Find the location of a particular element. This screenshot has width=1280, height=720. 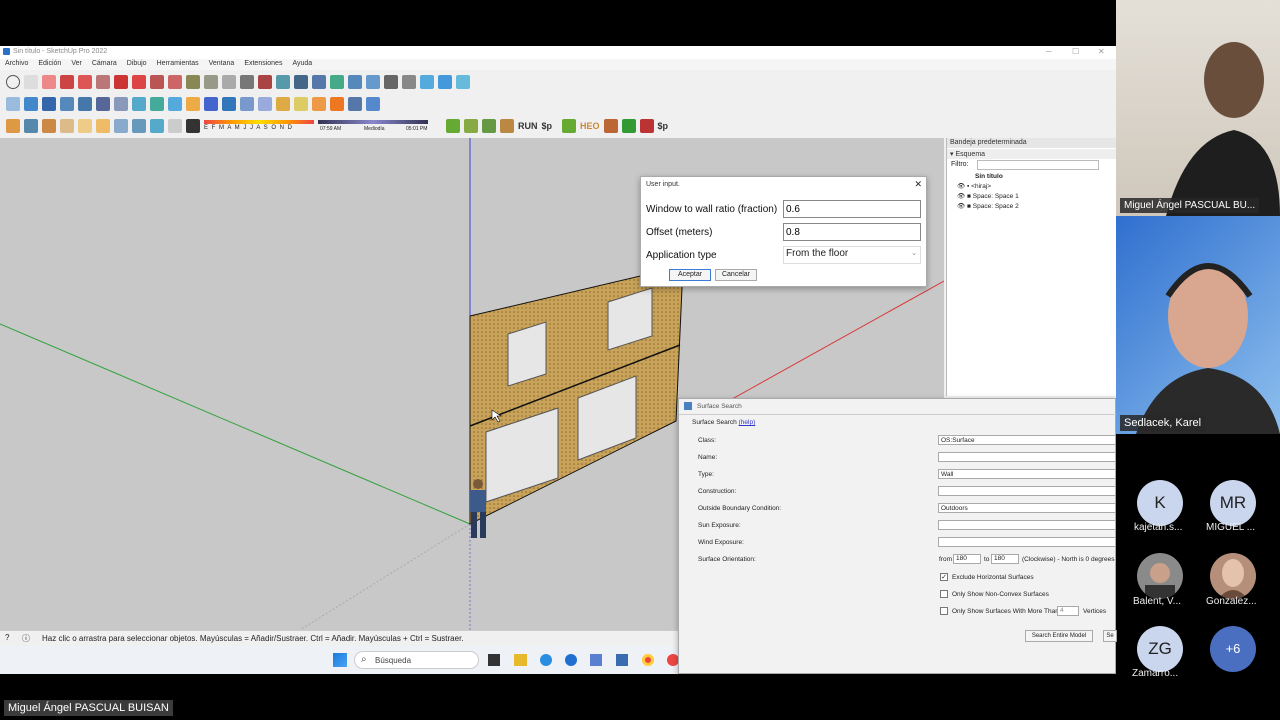

cube-icon is located at coordinates (373, 104).